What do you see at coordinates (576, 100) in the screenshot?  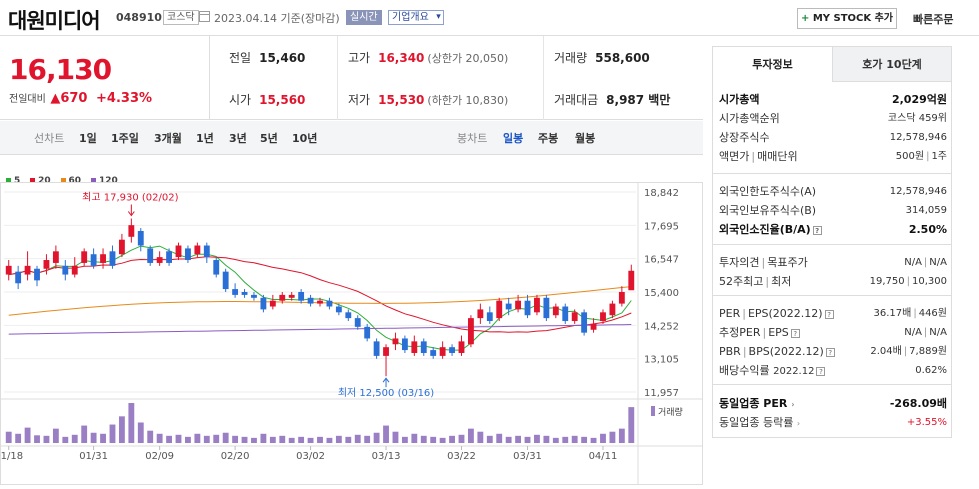 I see `amount-label: 거래대금` at bounding box center [576, 100].